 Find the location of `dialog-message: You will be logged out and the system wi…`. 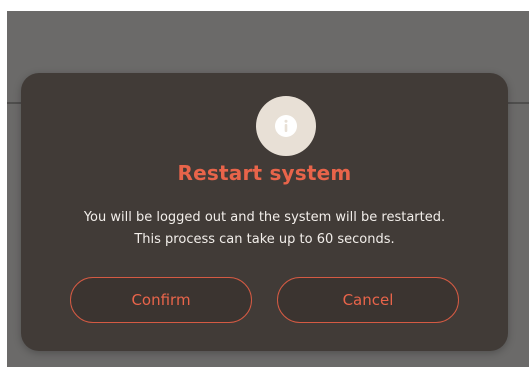

dialog-message: You will be logged out and the system wi… is located at coordinates (264, 229).